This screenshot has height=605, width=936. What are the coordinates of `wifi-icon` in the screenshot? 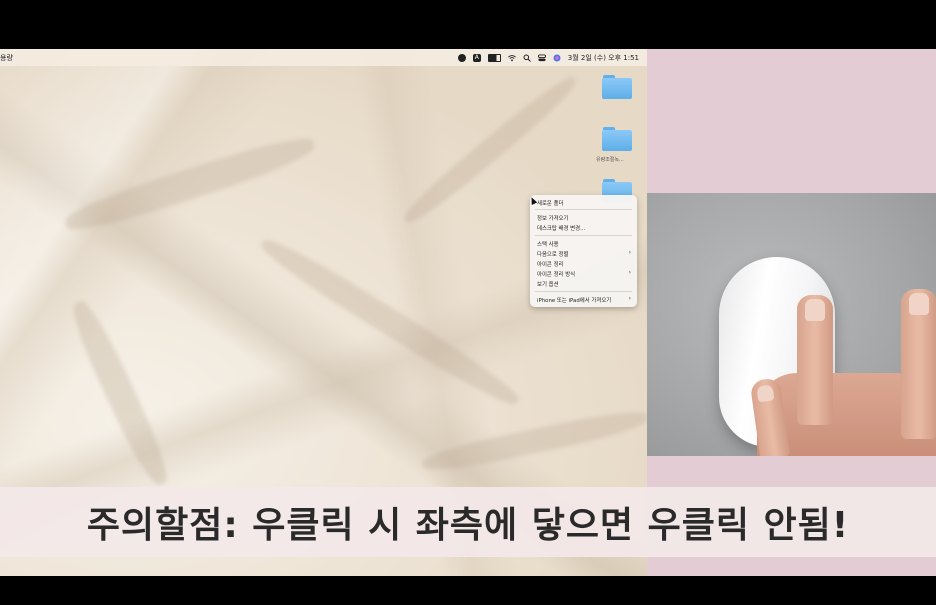 It's located at (511, 58).